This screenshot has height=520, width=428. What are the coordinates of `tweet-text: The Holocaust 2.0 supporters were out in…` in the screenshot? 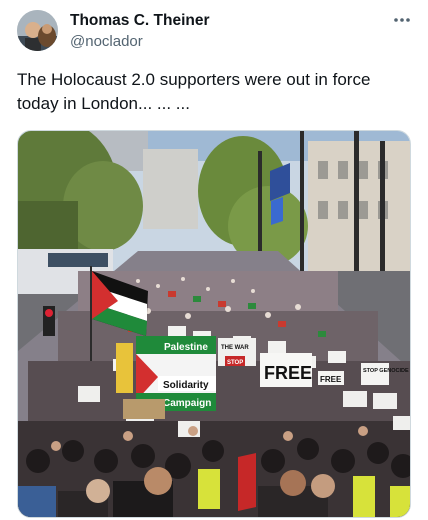 It's located at (194, 91).